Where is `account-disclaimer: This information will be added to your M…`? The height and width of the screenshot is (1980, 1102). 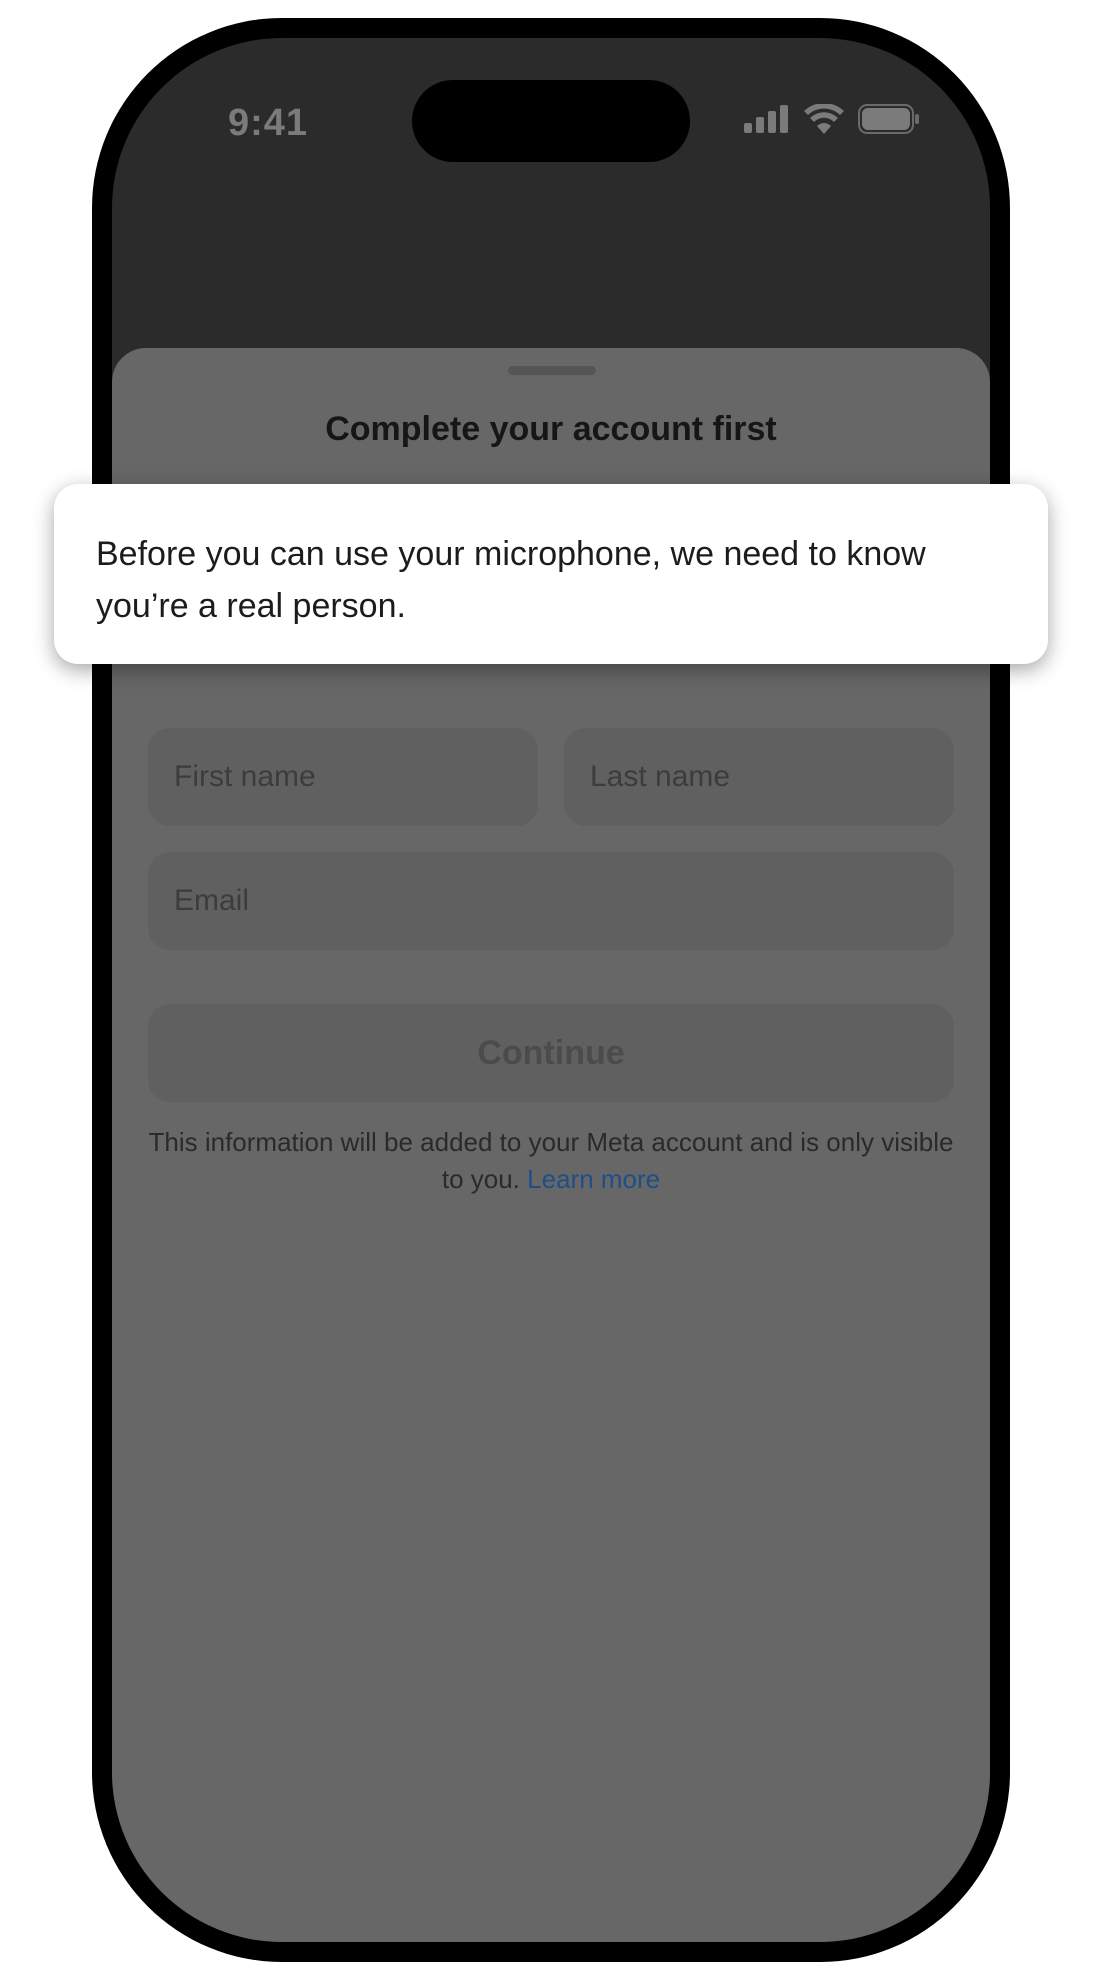
account-disclaimer: This information will be added to your M… is located at coordinates (551, 1161).